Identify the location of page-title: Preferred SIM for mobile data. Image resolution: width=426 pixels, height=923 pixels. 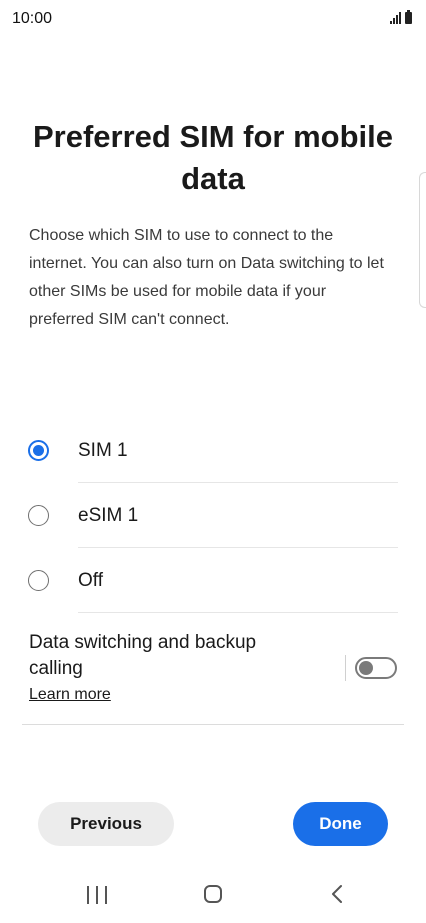
(213, 157).